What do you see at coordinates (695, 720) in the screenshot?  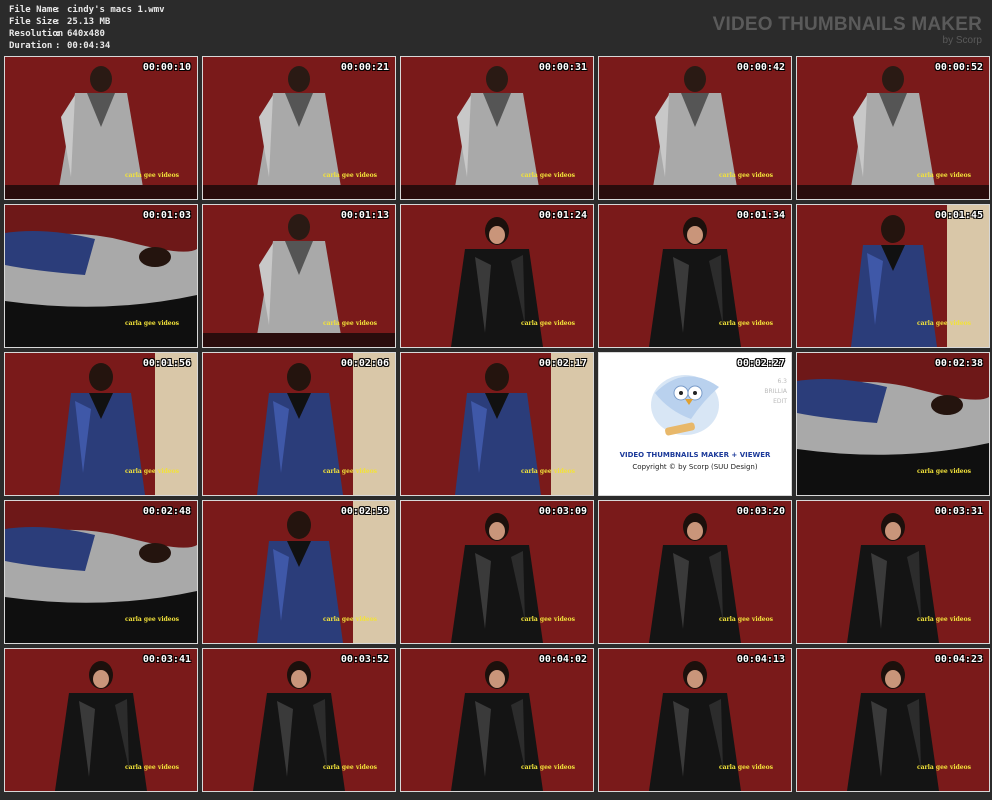 I see `thumbnail: carla gee videos 00:04:13` at bounding box center [695, 720].